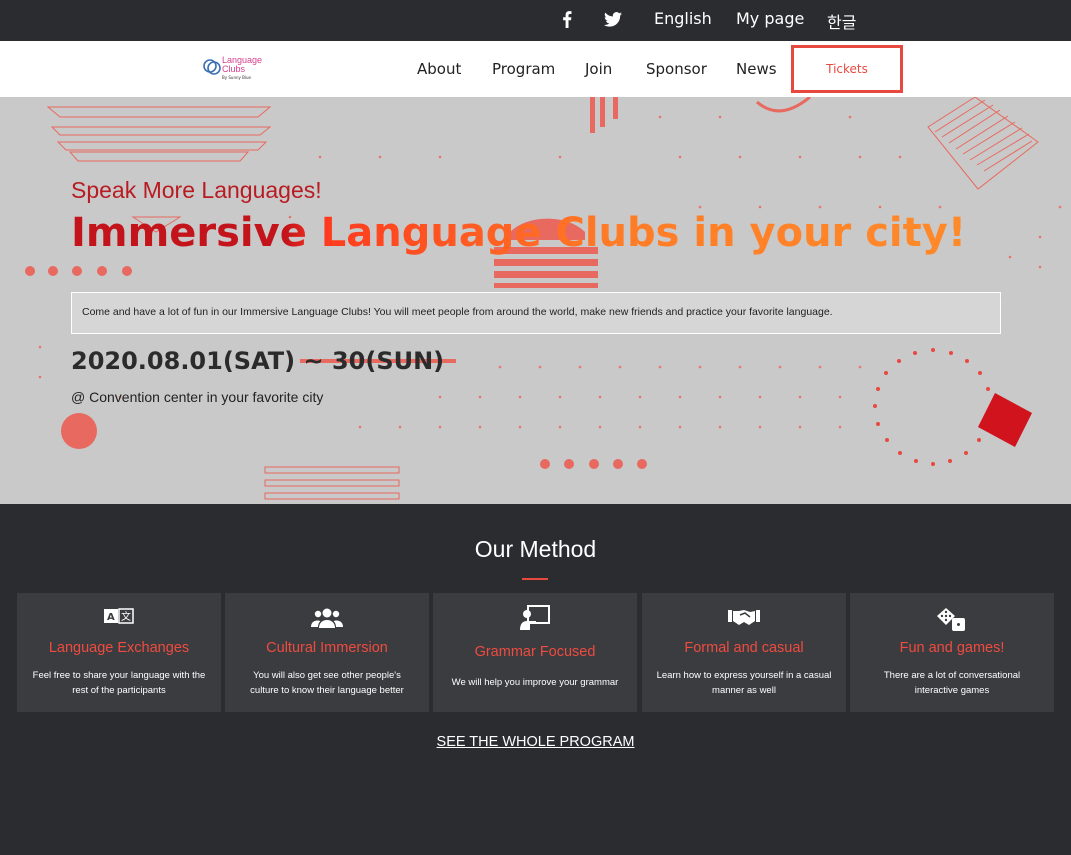 This screenshot has width=1071, height=855. Describe the element at coordinates (952, 648) in the screenshot. I see `card-title: Fun and games!` at that location.